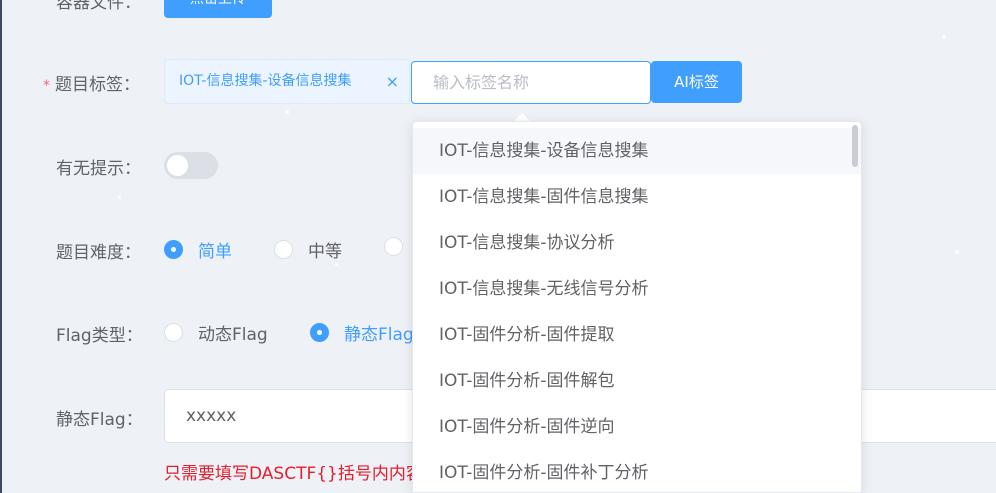 This screenshot has width=996, height=493. I want to click on tag-name-input: 输入标签名称, so click(531, 82).